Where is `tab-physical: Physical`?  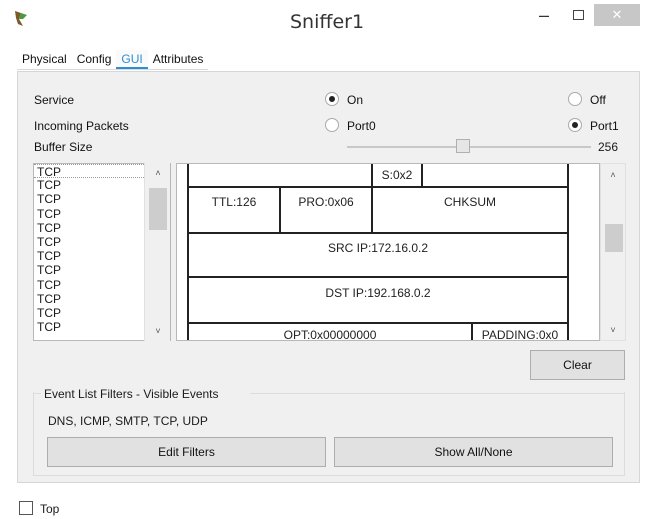 tab-physical: Physical is located at coordinates (44, 59).